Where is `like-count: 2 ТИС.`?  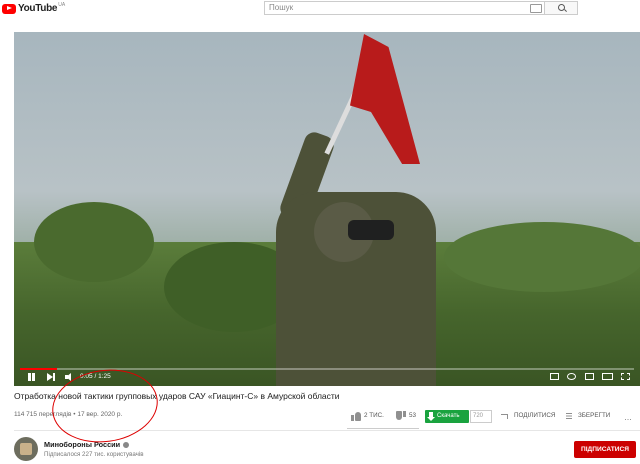
like-count: 2 ТИС. is located at coordinates (374, 419).